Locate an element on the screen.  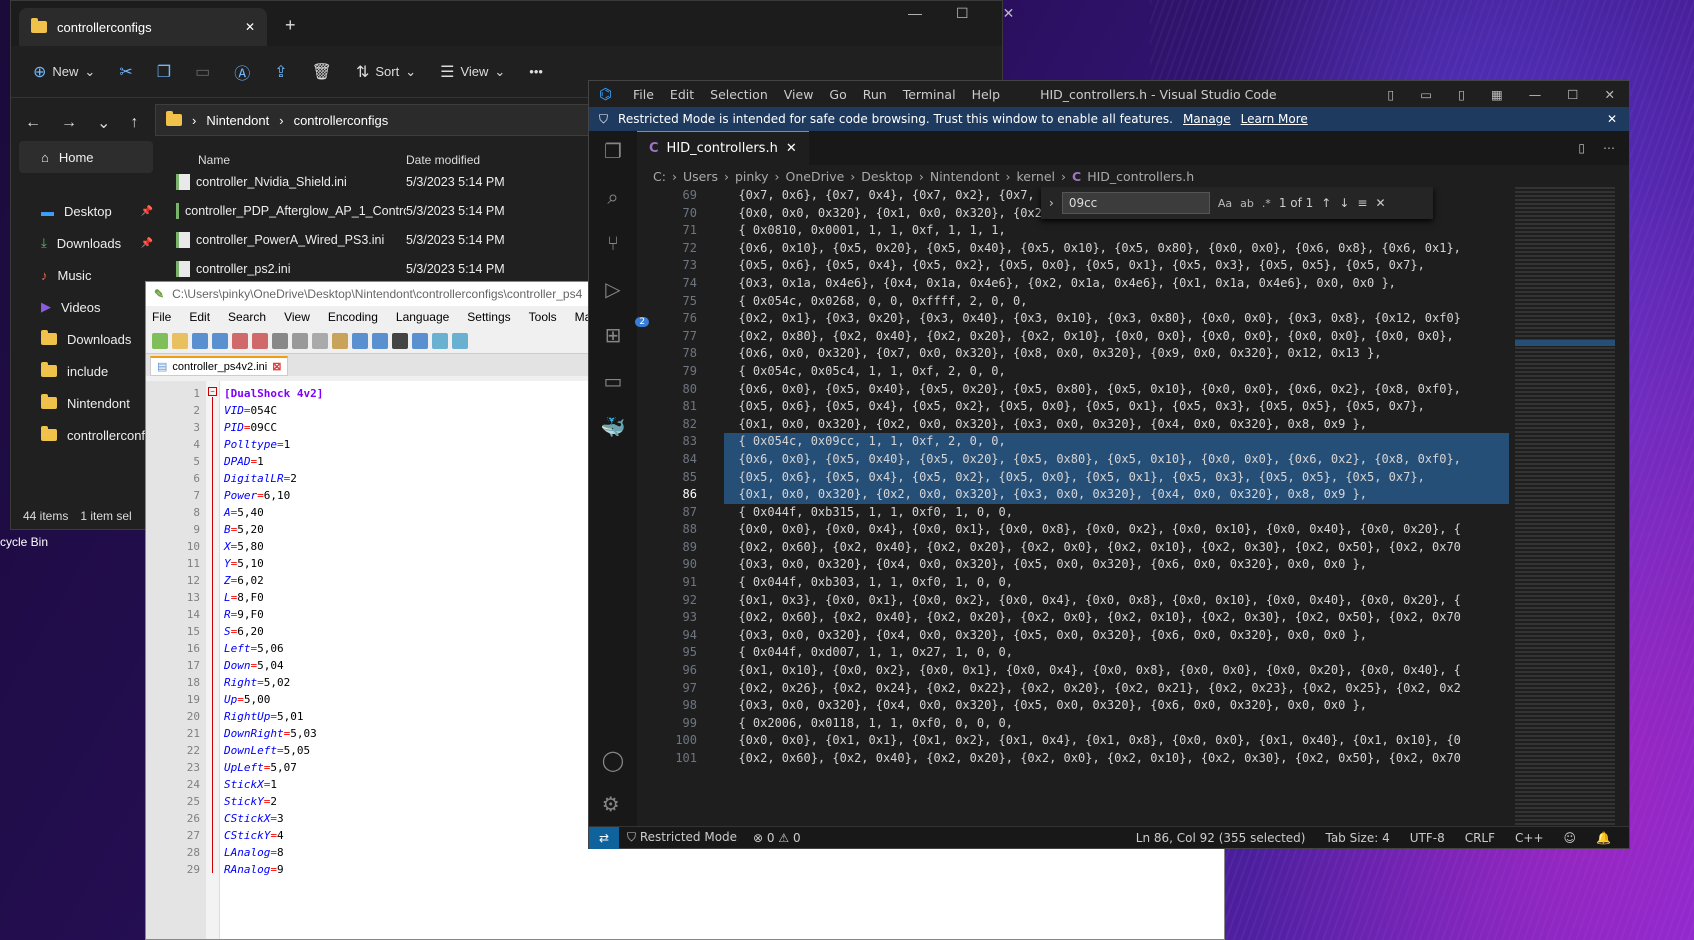
breadcrumb-item: kernel is located at coordinates (1036, 176).